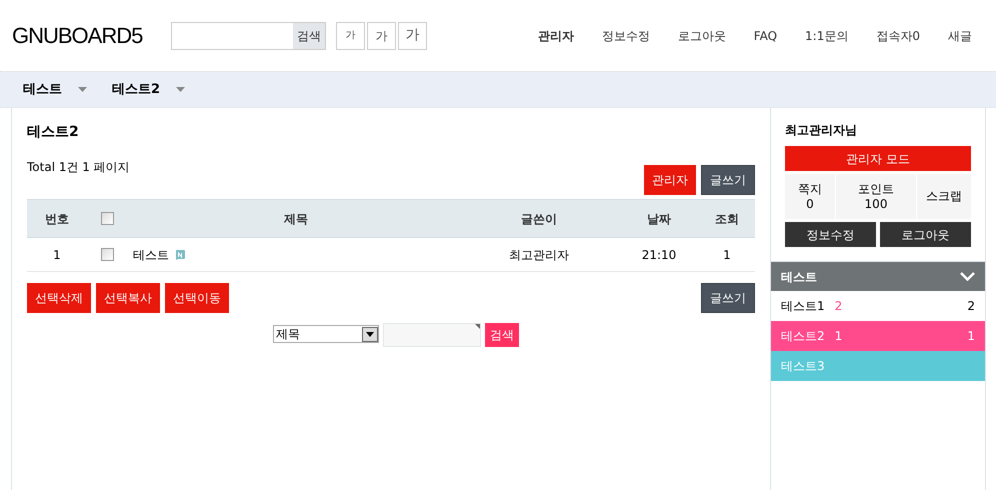  Describe the element at coordinates (830, 234) in the screenshot. I see `profile-button: 정보수정` at that location.